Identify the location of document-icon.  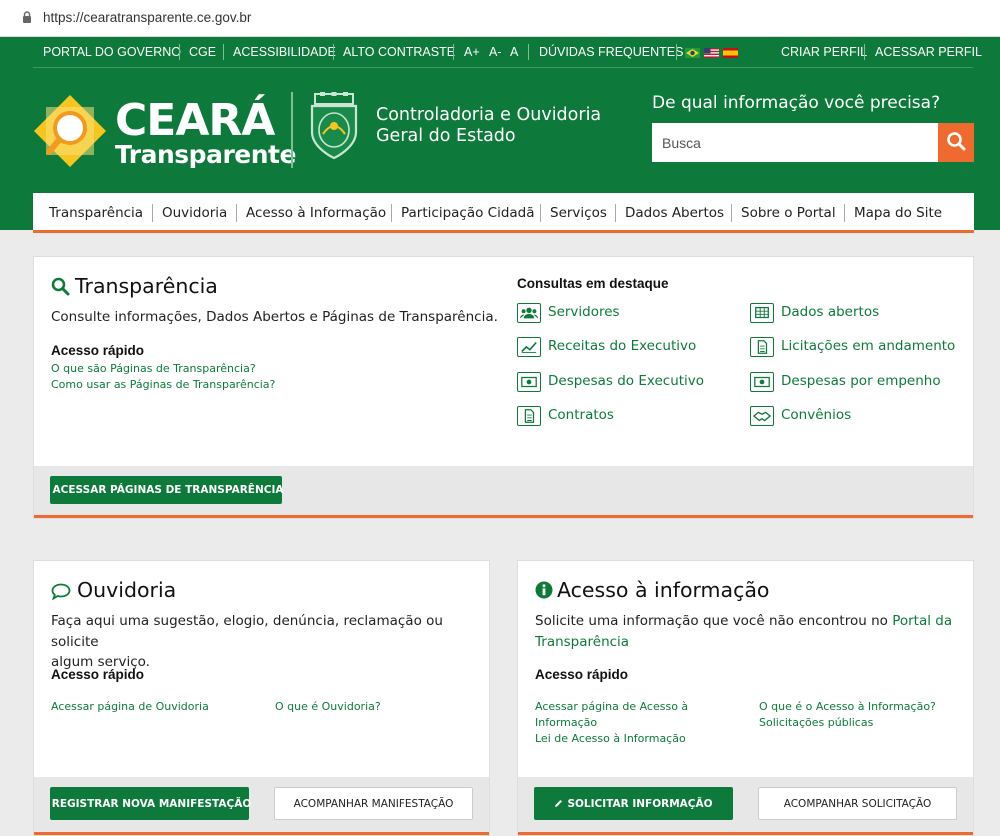
(762, 347).